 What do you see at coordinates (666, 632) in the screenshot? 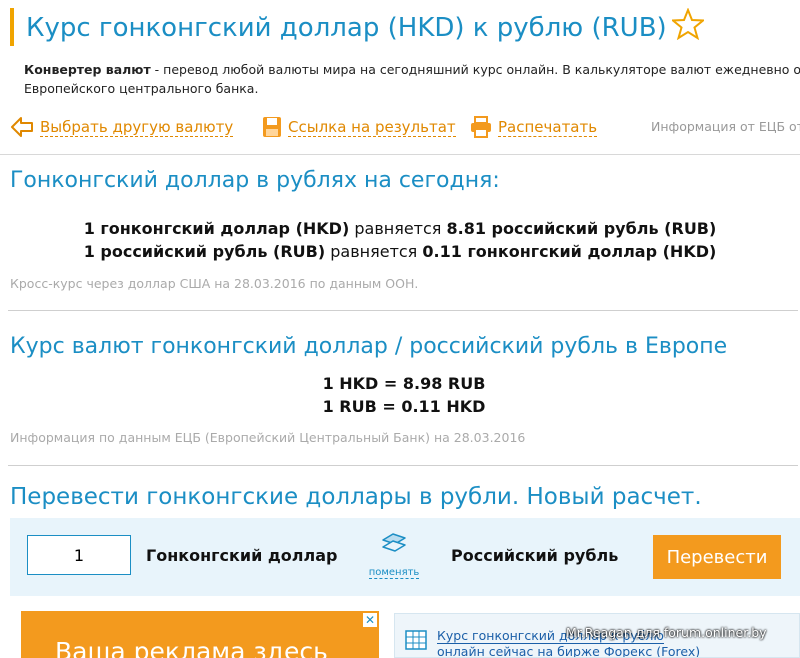
I see `watermark: Mr.Reagan для forum.onliner.by` at bounding box center [666, 632].